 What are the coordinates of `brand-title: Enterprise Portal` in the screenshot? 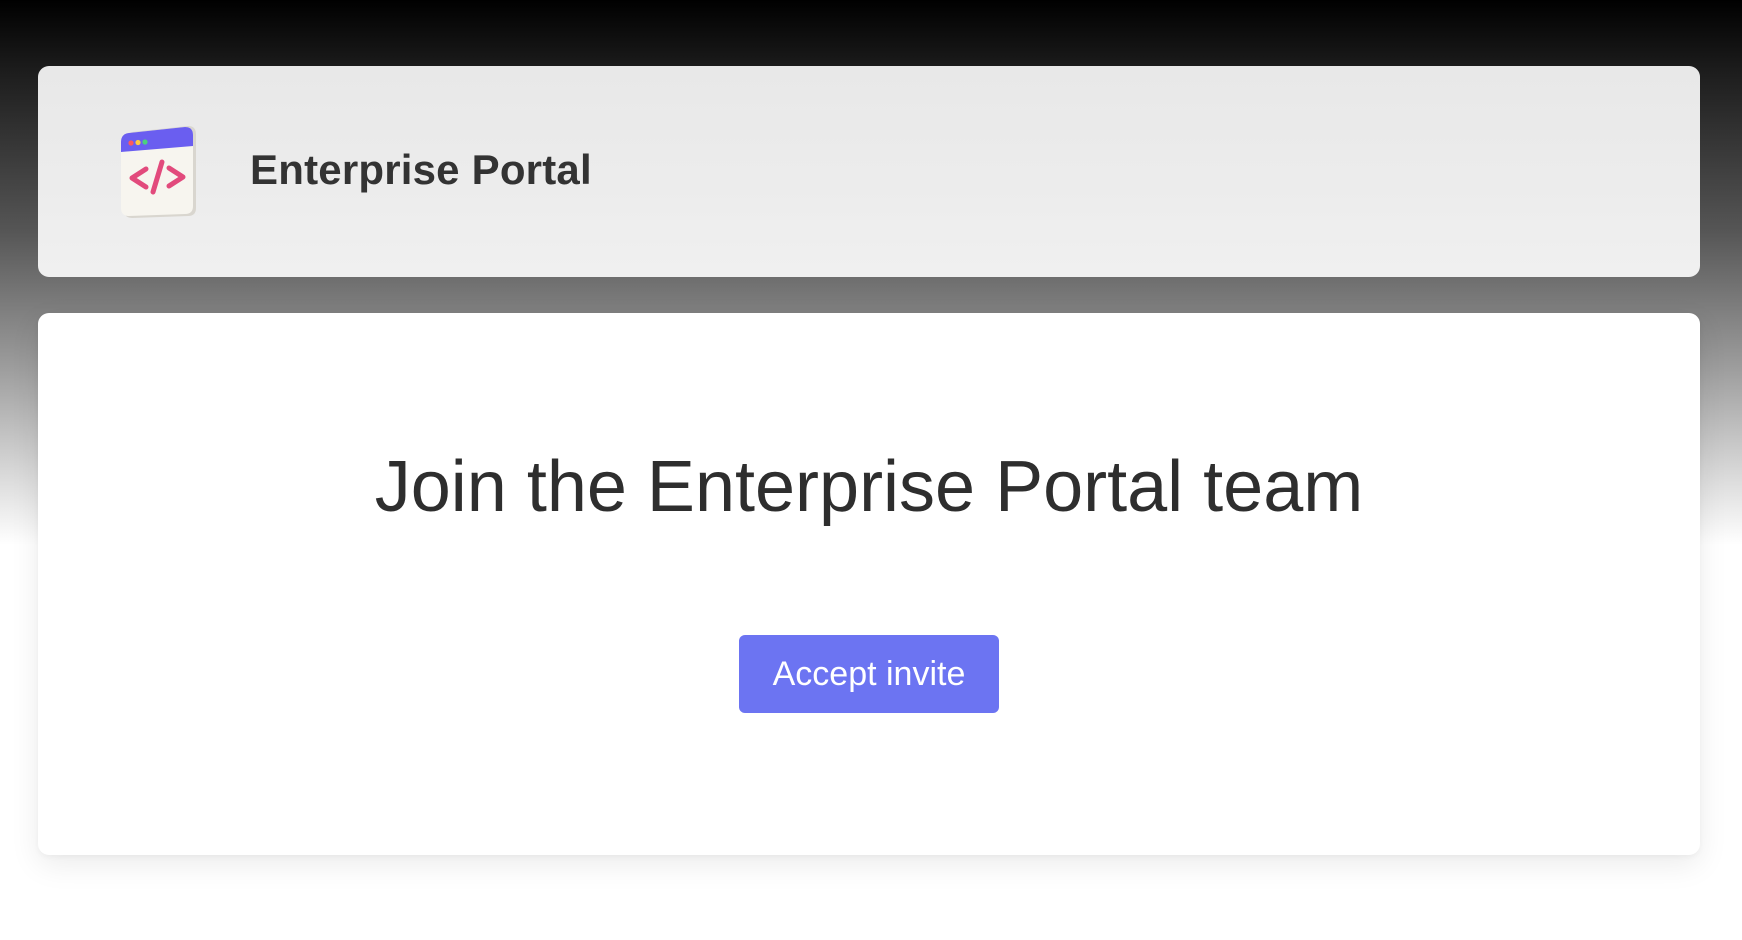 It's located at (421, 169).